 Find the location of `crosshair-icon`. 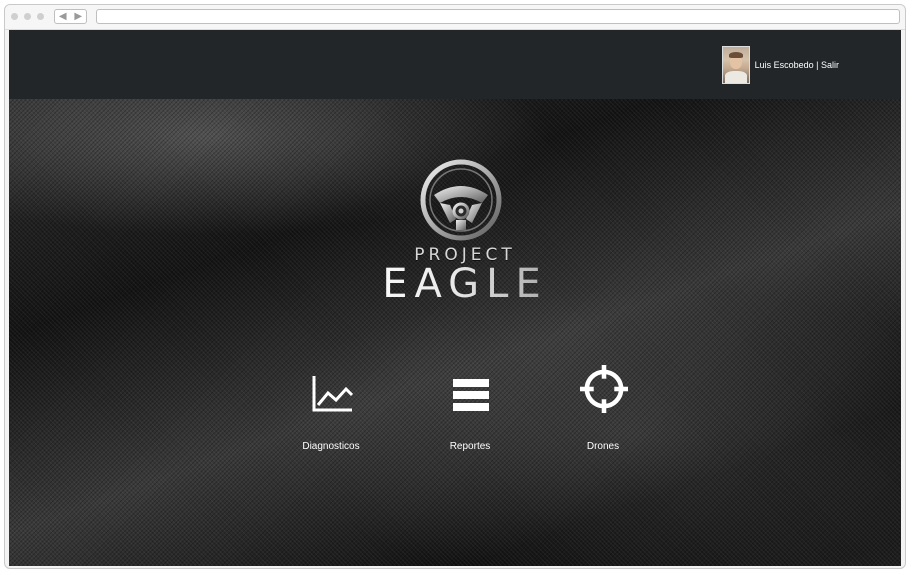

crosshair-icon is located at coordinates (604, 389).